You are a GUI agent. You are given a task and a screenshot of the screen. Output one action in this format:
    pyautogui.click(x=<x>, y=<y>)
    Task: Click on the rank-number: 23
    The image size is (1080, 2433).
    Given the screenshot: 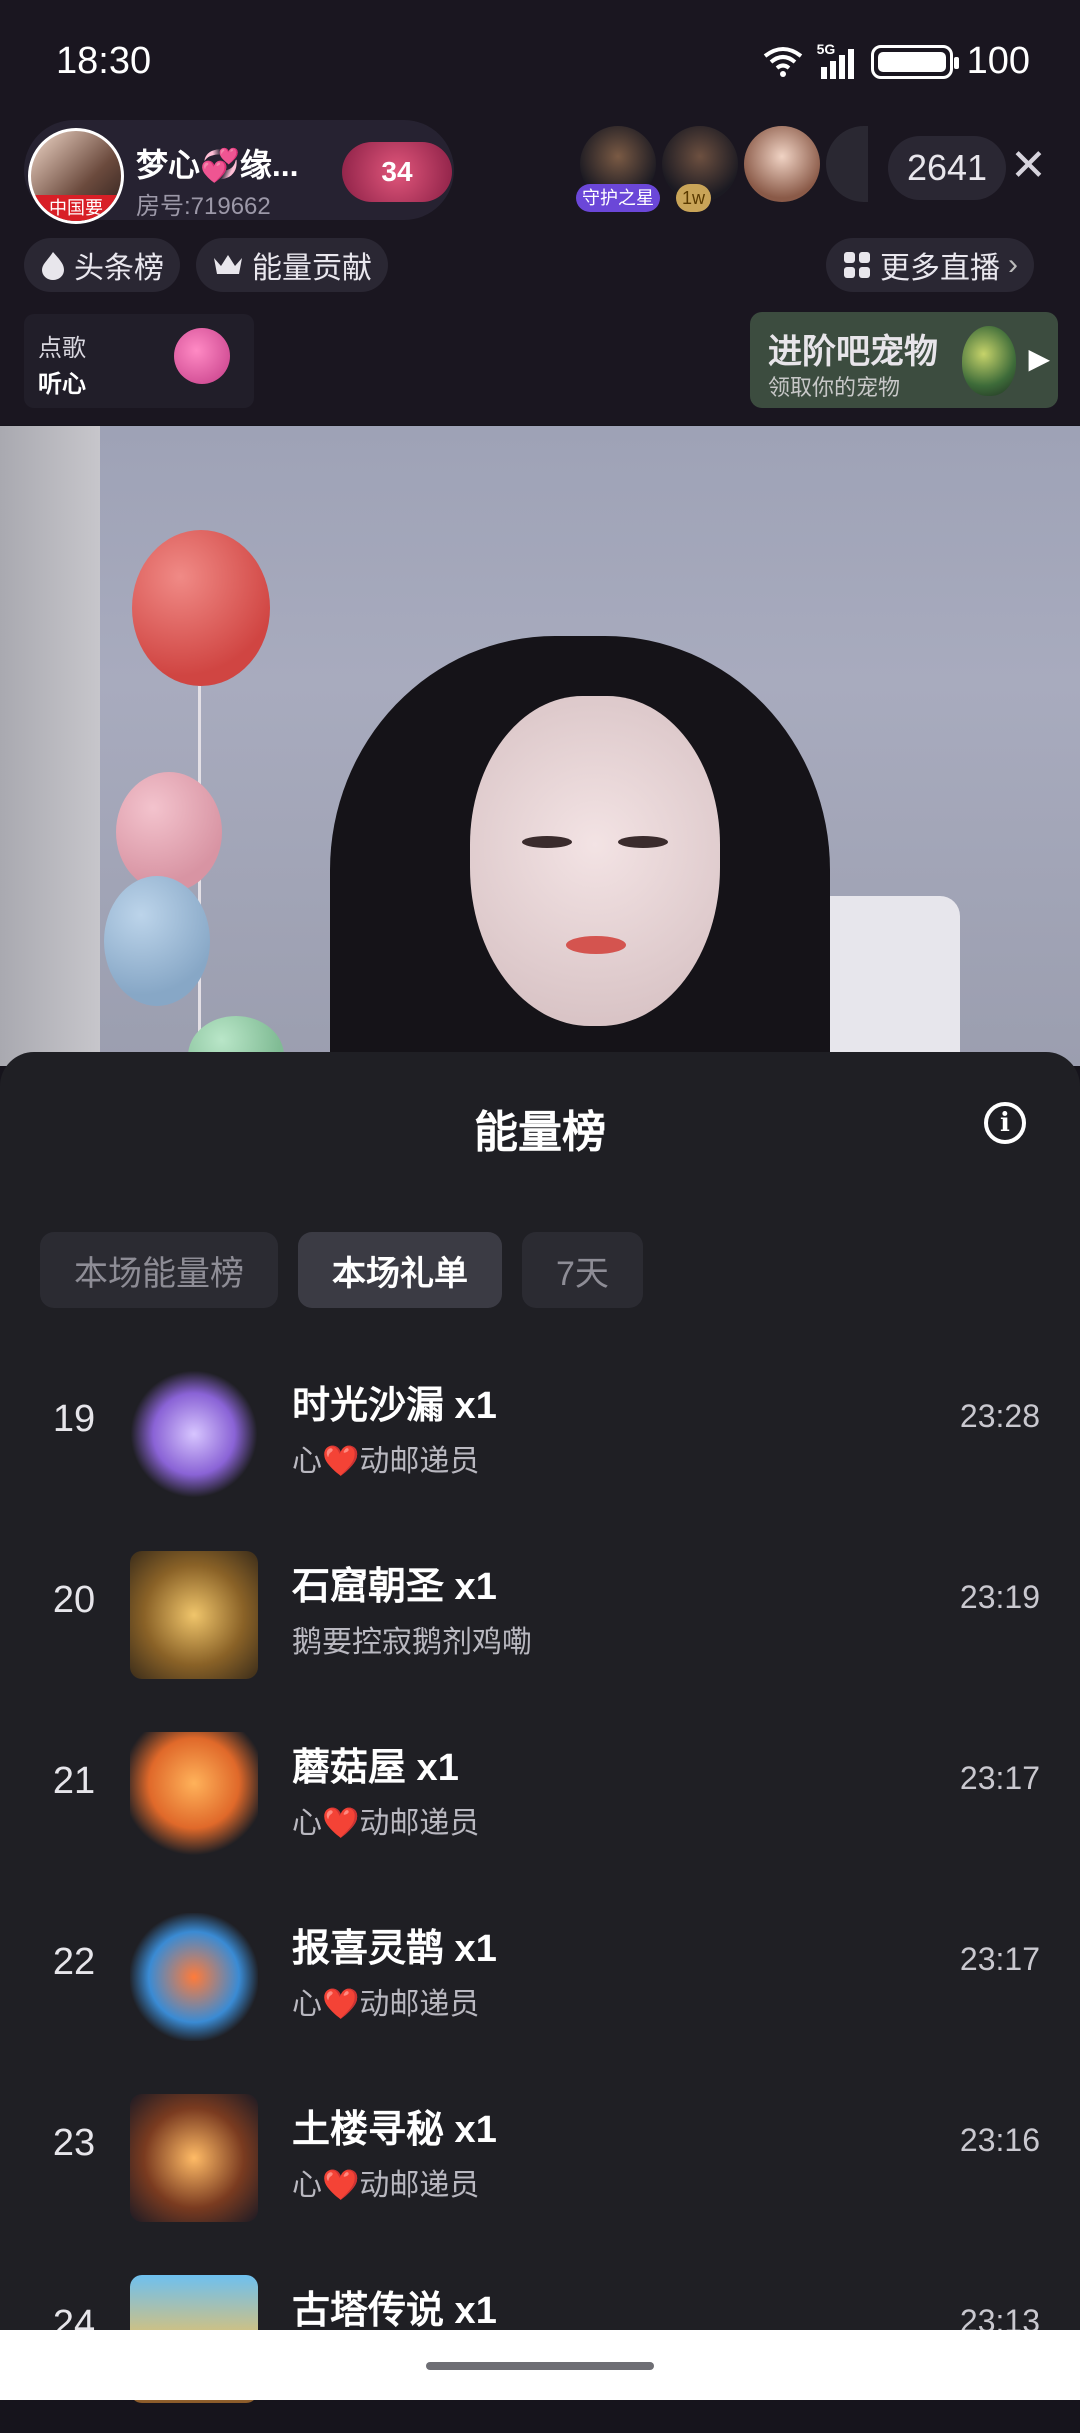 What is the action you would take?
    pyautogui.click(x=74, y=2143)
    